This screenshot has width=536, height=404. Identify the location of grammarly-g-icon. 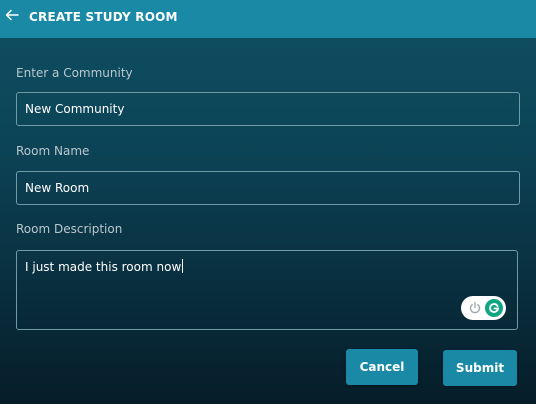
(494, 308).